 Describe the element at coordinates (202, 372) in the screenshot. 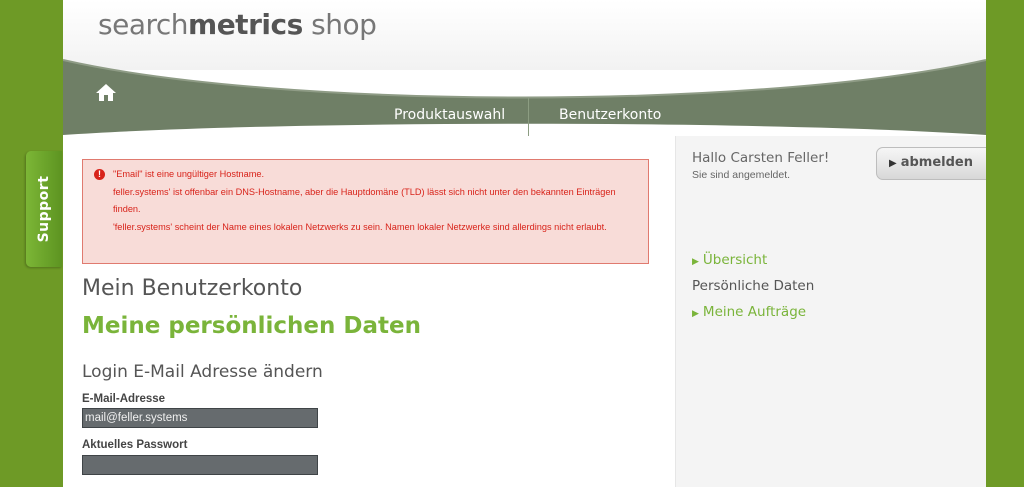

I see `section-title: Login E-Mail Adresse ändern` at that location.